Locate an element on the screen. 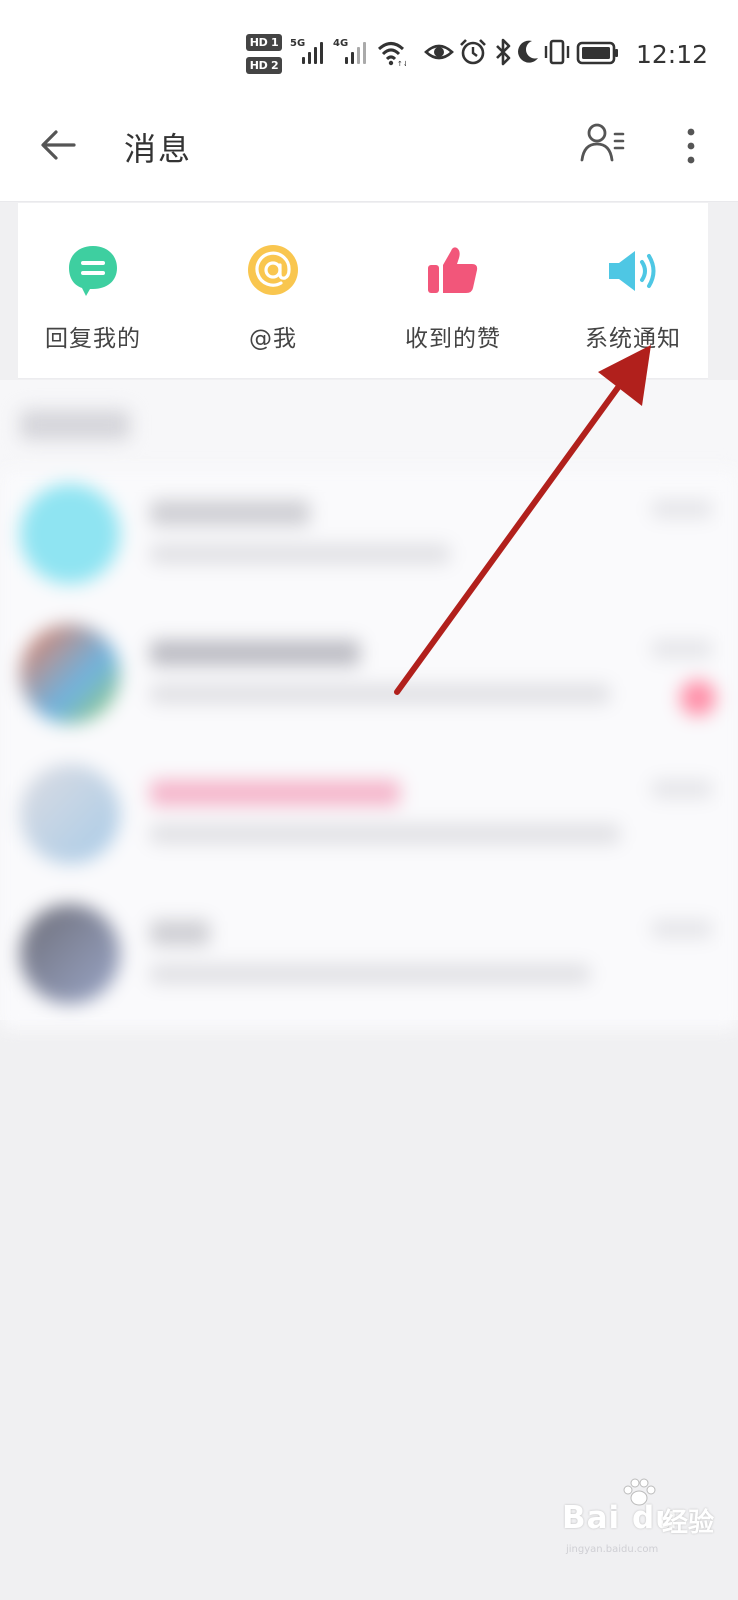  baidu-jingyan-watermark: Bai du 经验 jingyan.baidu.com is located at coordinates (642, 1523).